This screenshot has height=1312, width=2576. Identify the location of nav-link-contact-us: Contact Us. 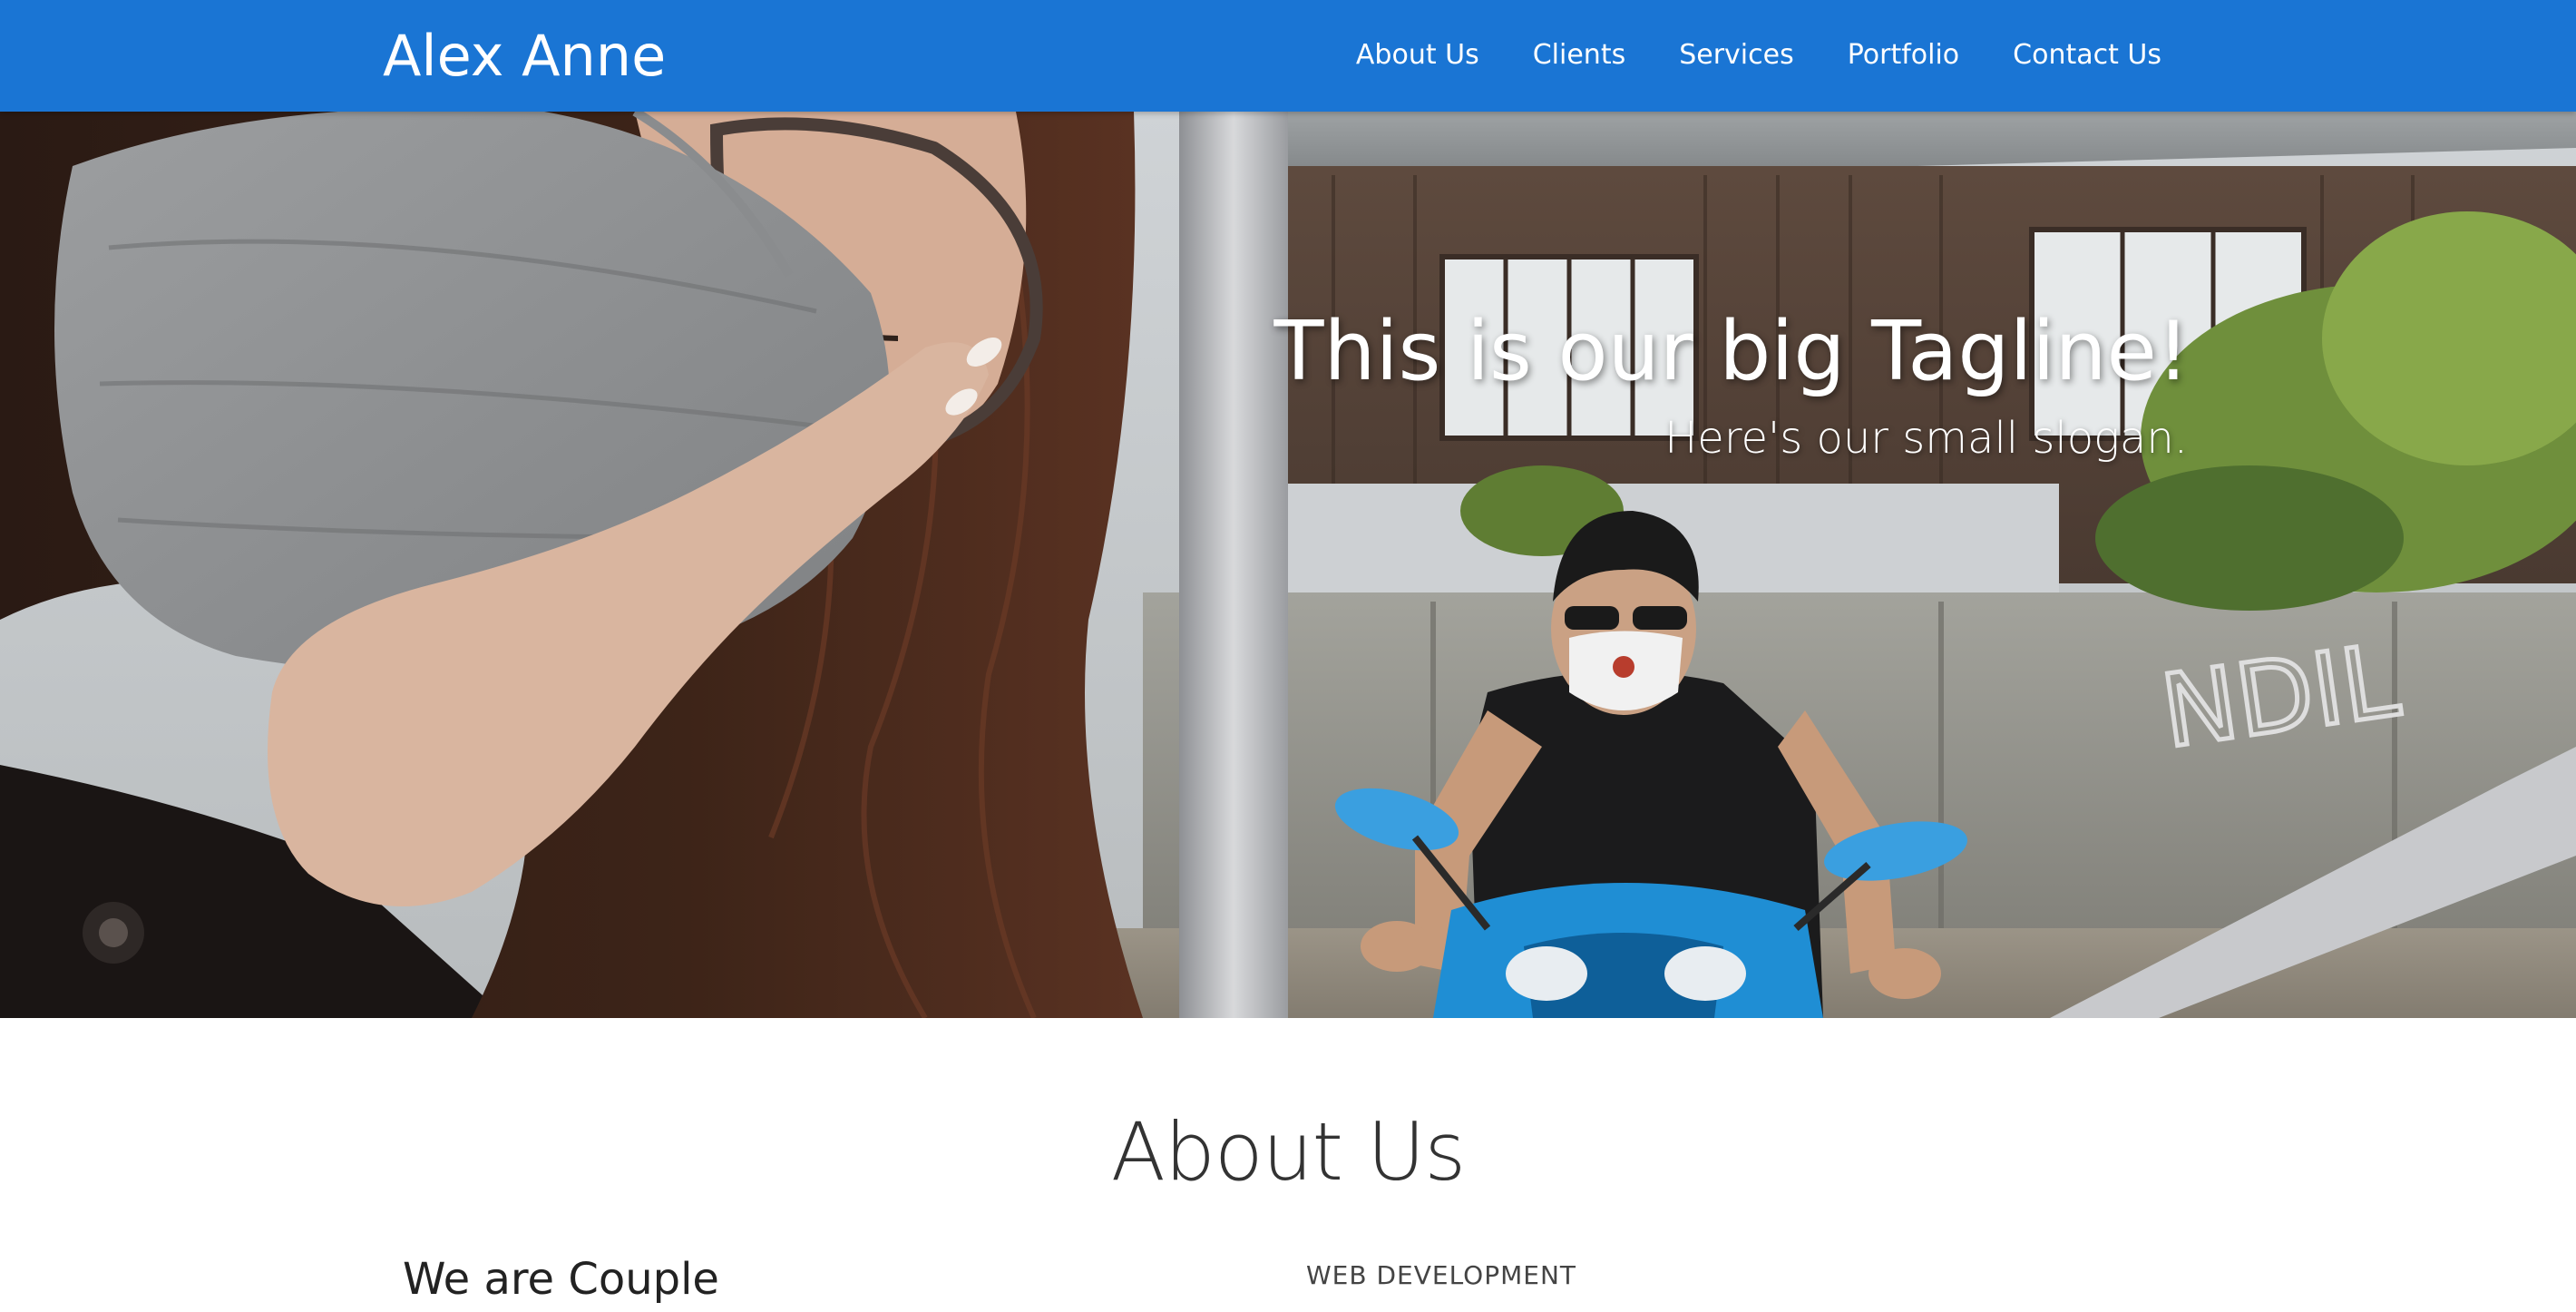
(2087, 55).